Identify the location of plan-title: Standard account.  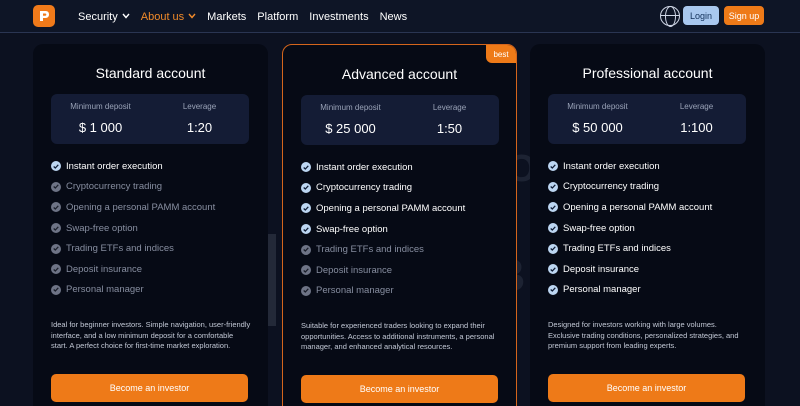
(150, 73).